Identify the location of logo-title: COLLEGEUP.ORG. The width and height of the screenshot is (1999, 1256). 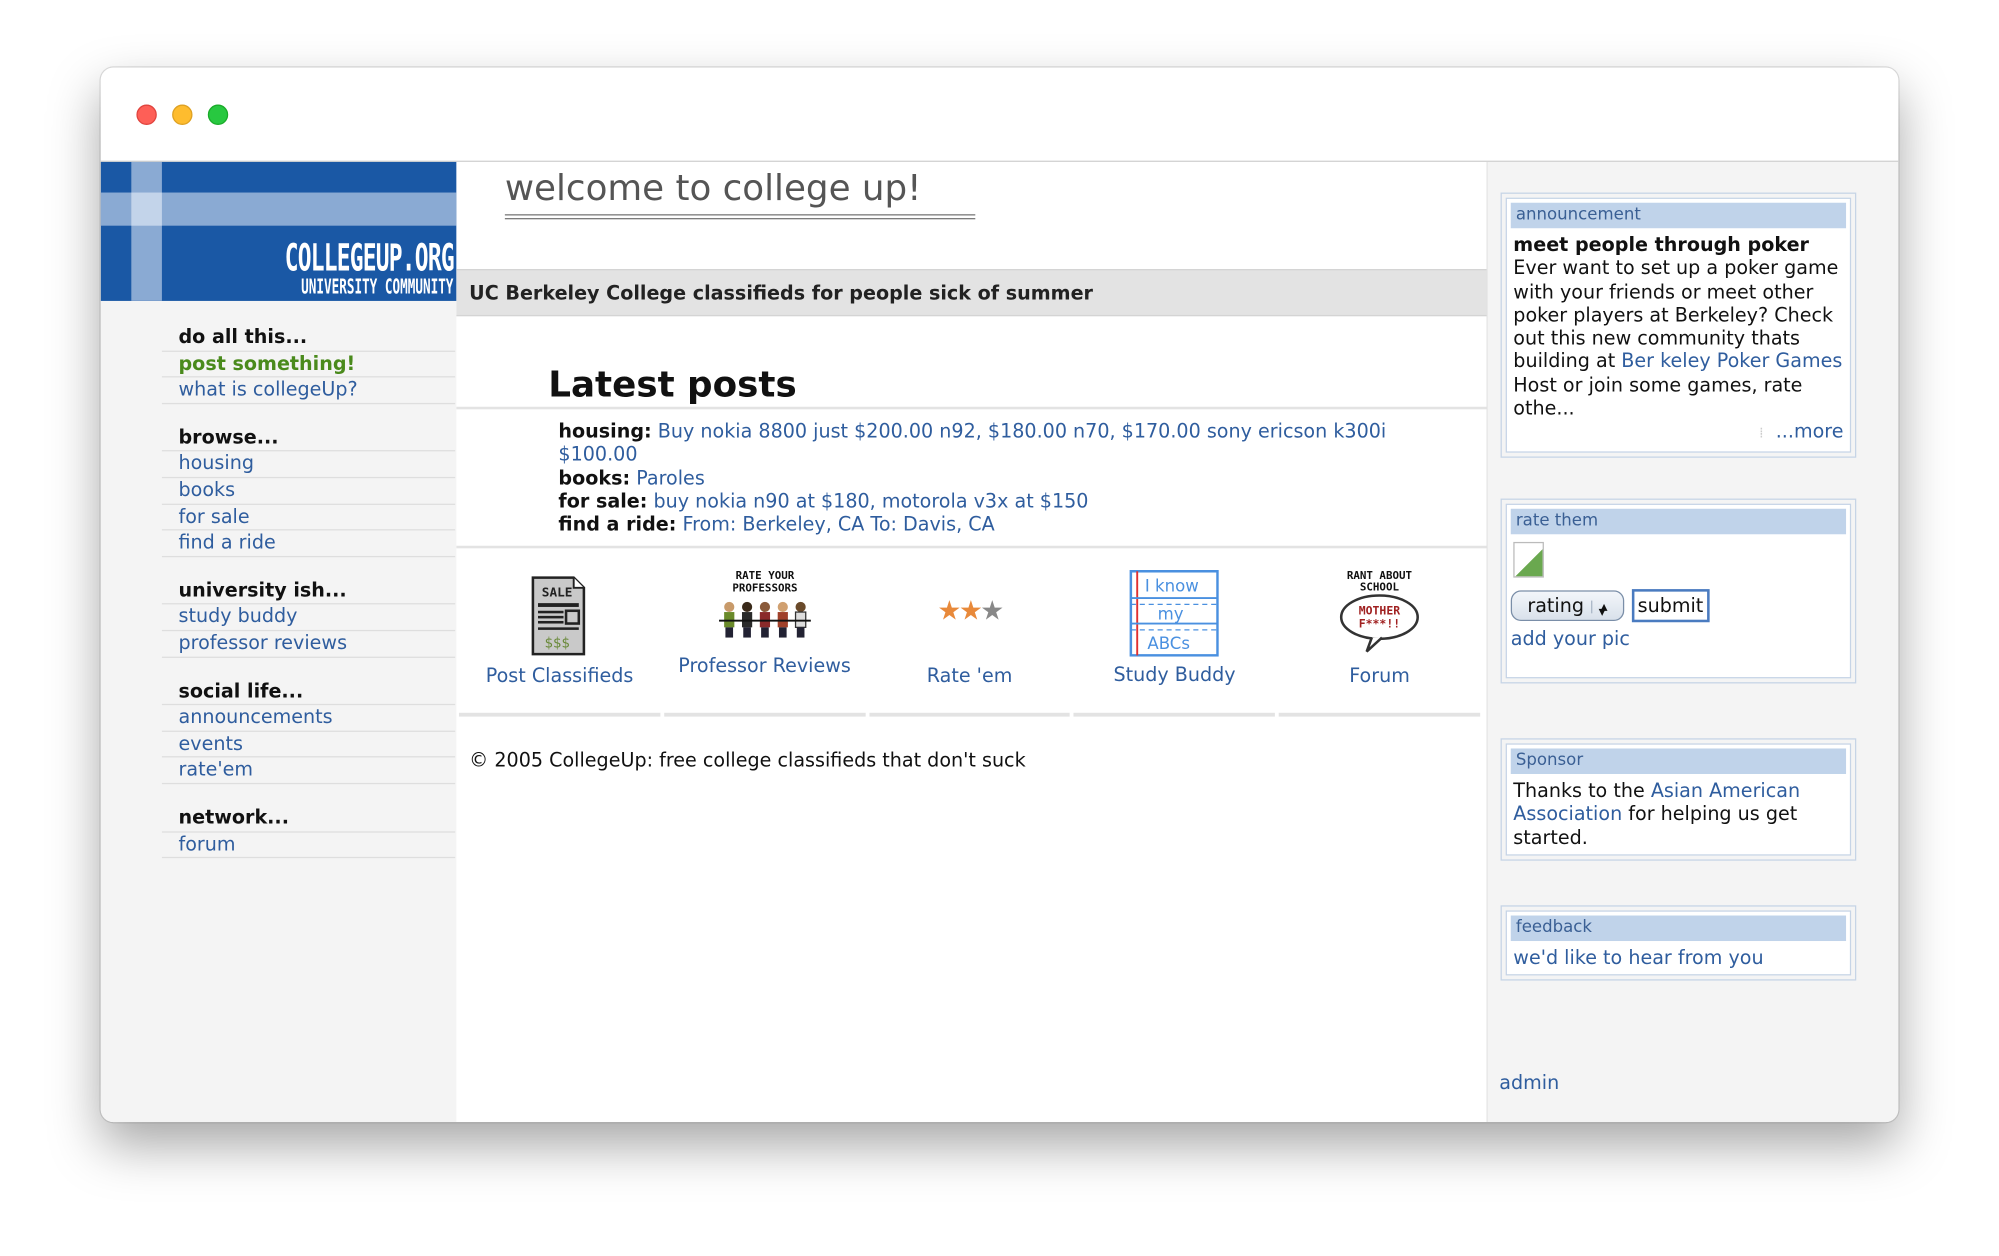
(369, 257).